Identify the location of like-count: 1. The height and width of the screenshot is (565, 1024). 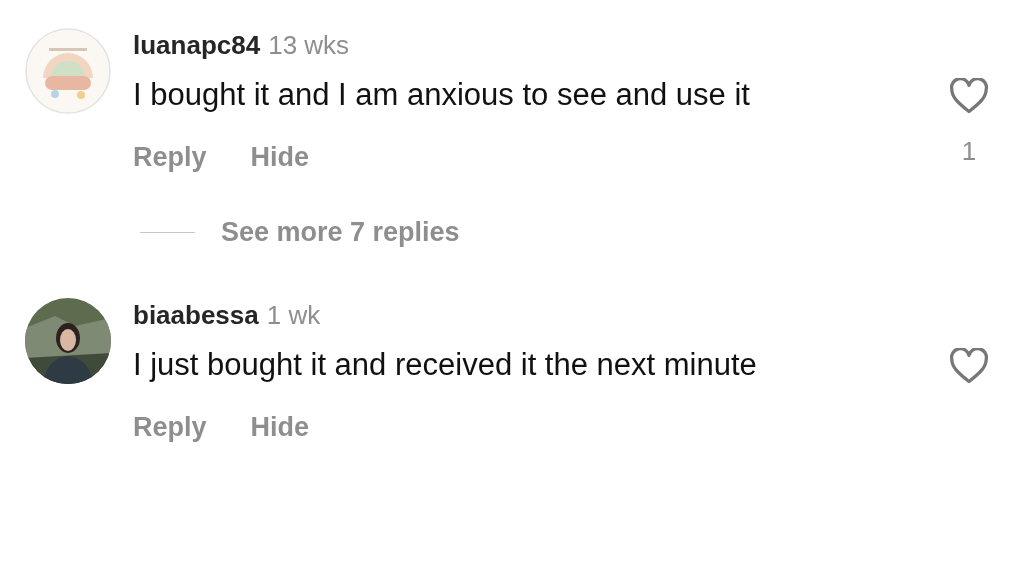
(969, 151).